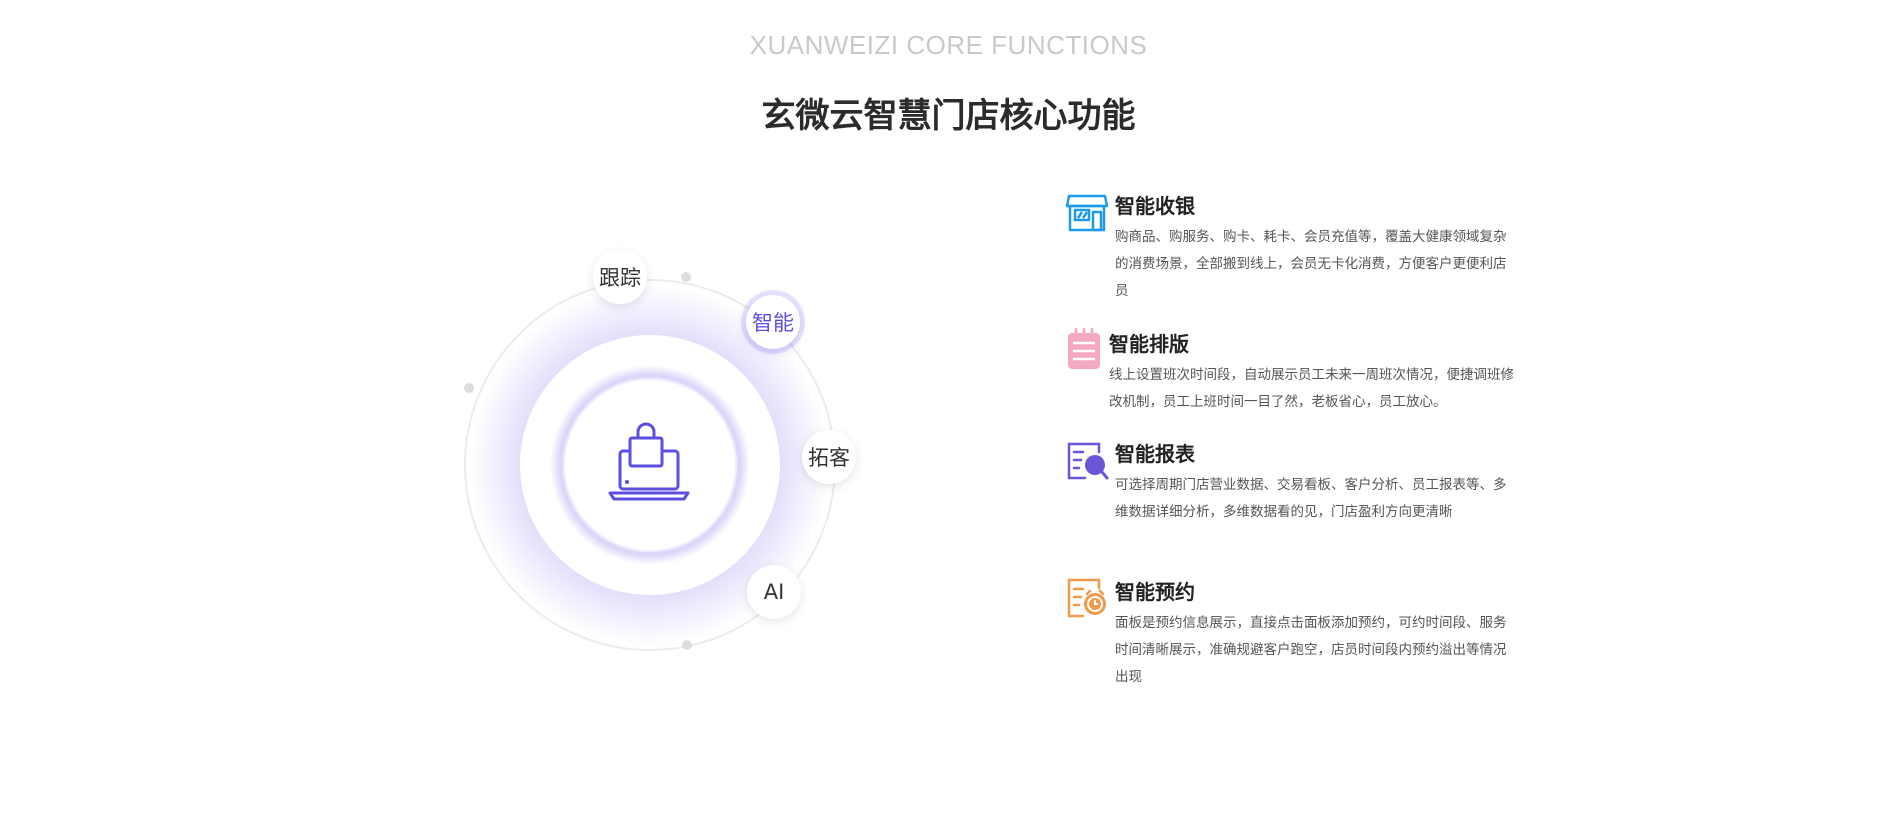 Image resolution: width=1897 pixels, height=815 pixels. I want to click on feature-title: 智能报表, so click(1155, 454).